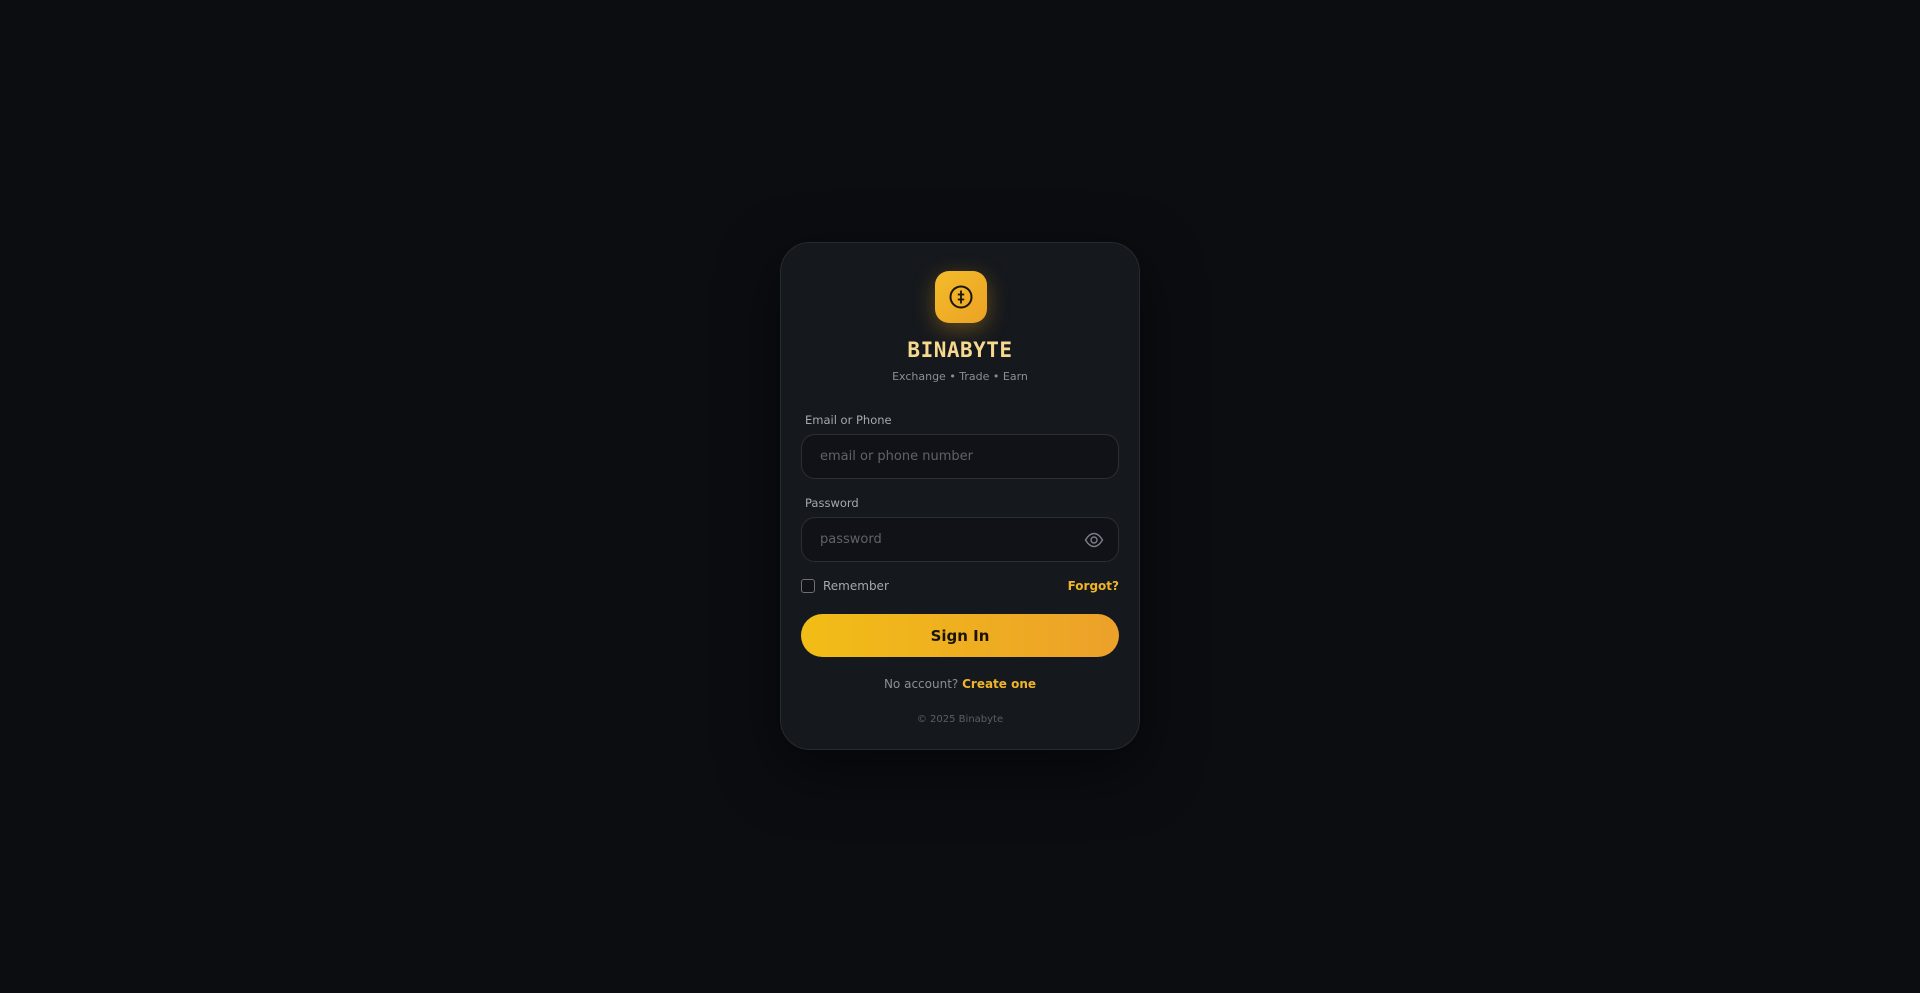  What do you see at coordinates (960, 719) in the screenshot?
I see `copyright-text: © 2025 Binabyte` at bounding box center [960, 719].